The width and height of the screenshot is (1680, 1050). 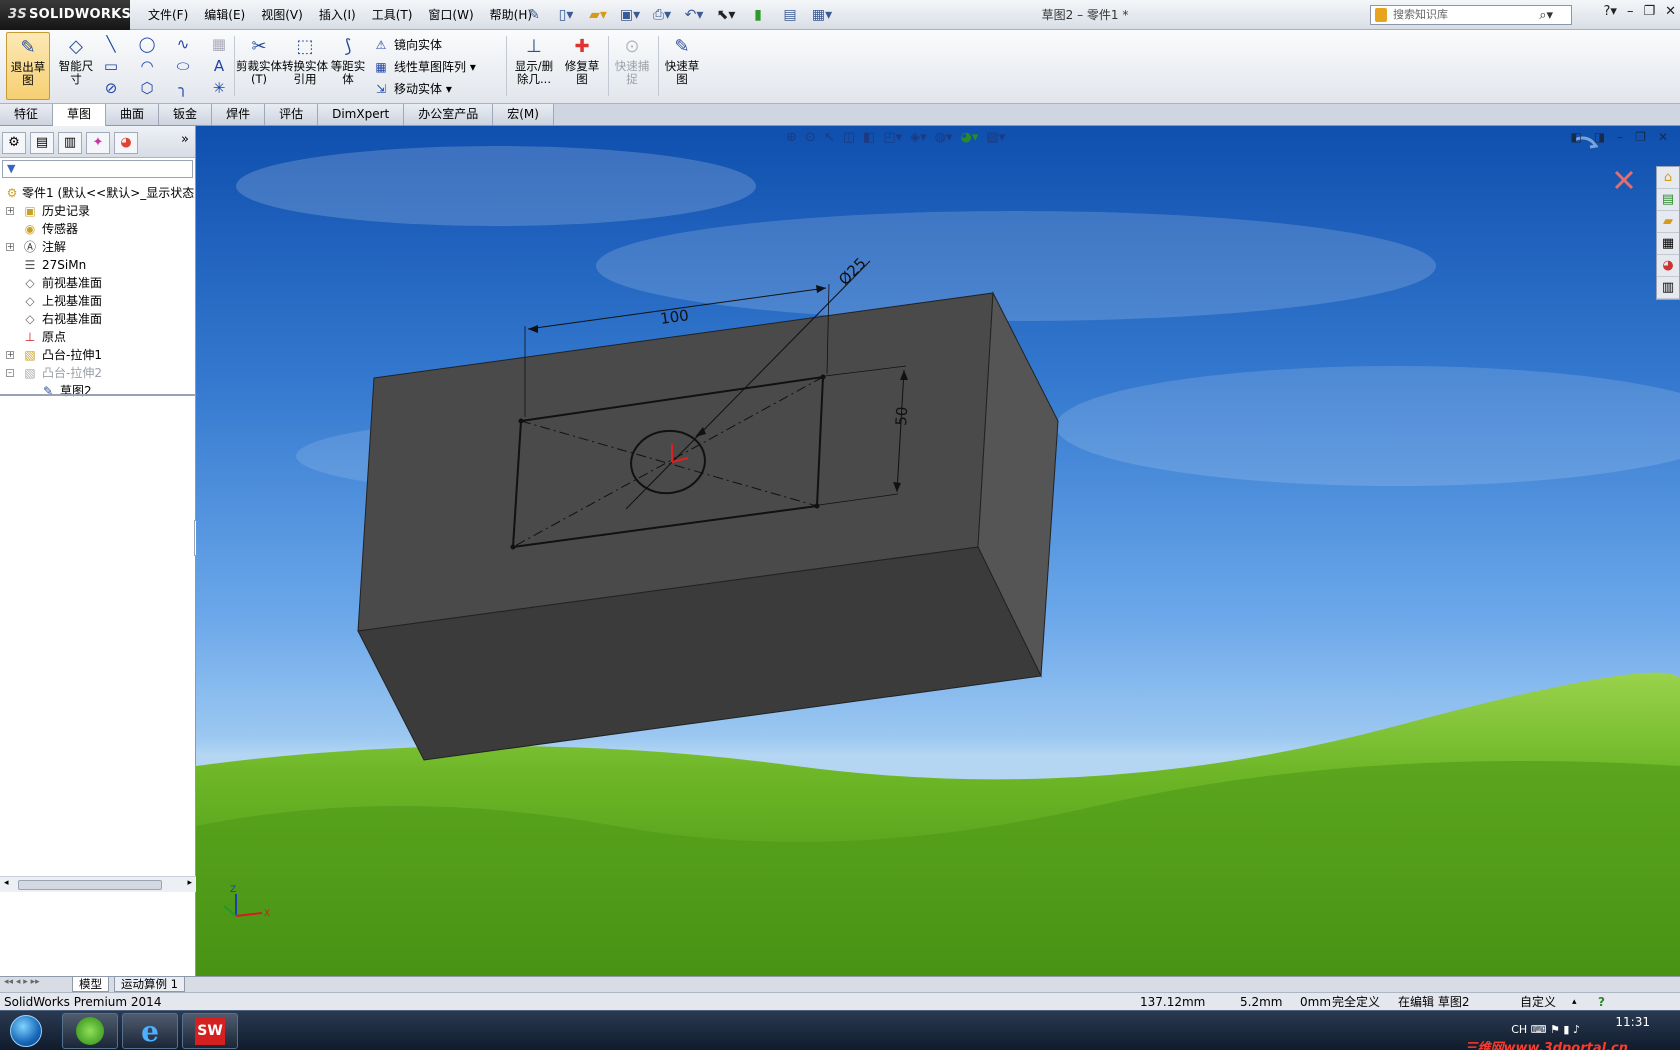 I want to click on previous-view-icon: ↖, so click(x=829, y=137).